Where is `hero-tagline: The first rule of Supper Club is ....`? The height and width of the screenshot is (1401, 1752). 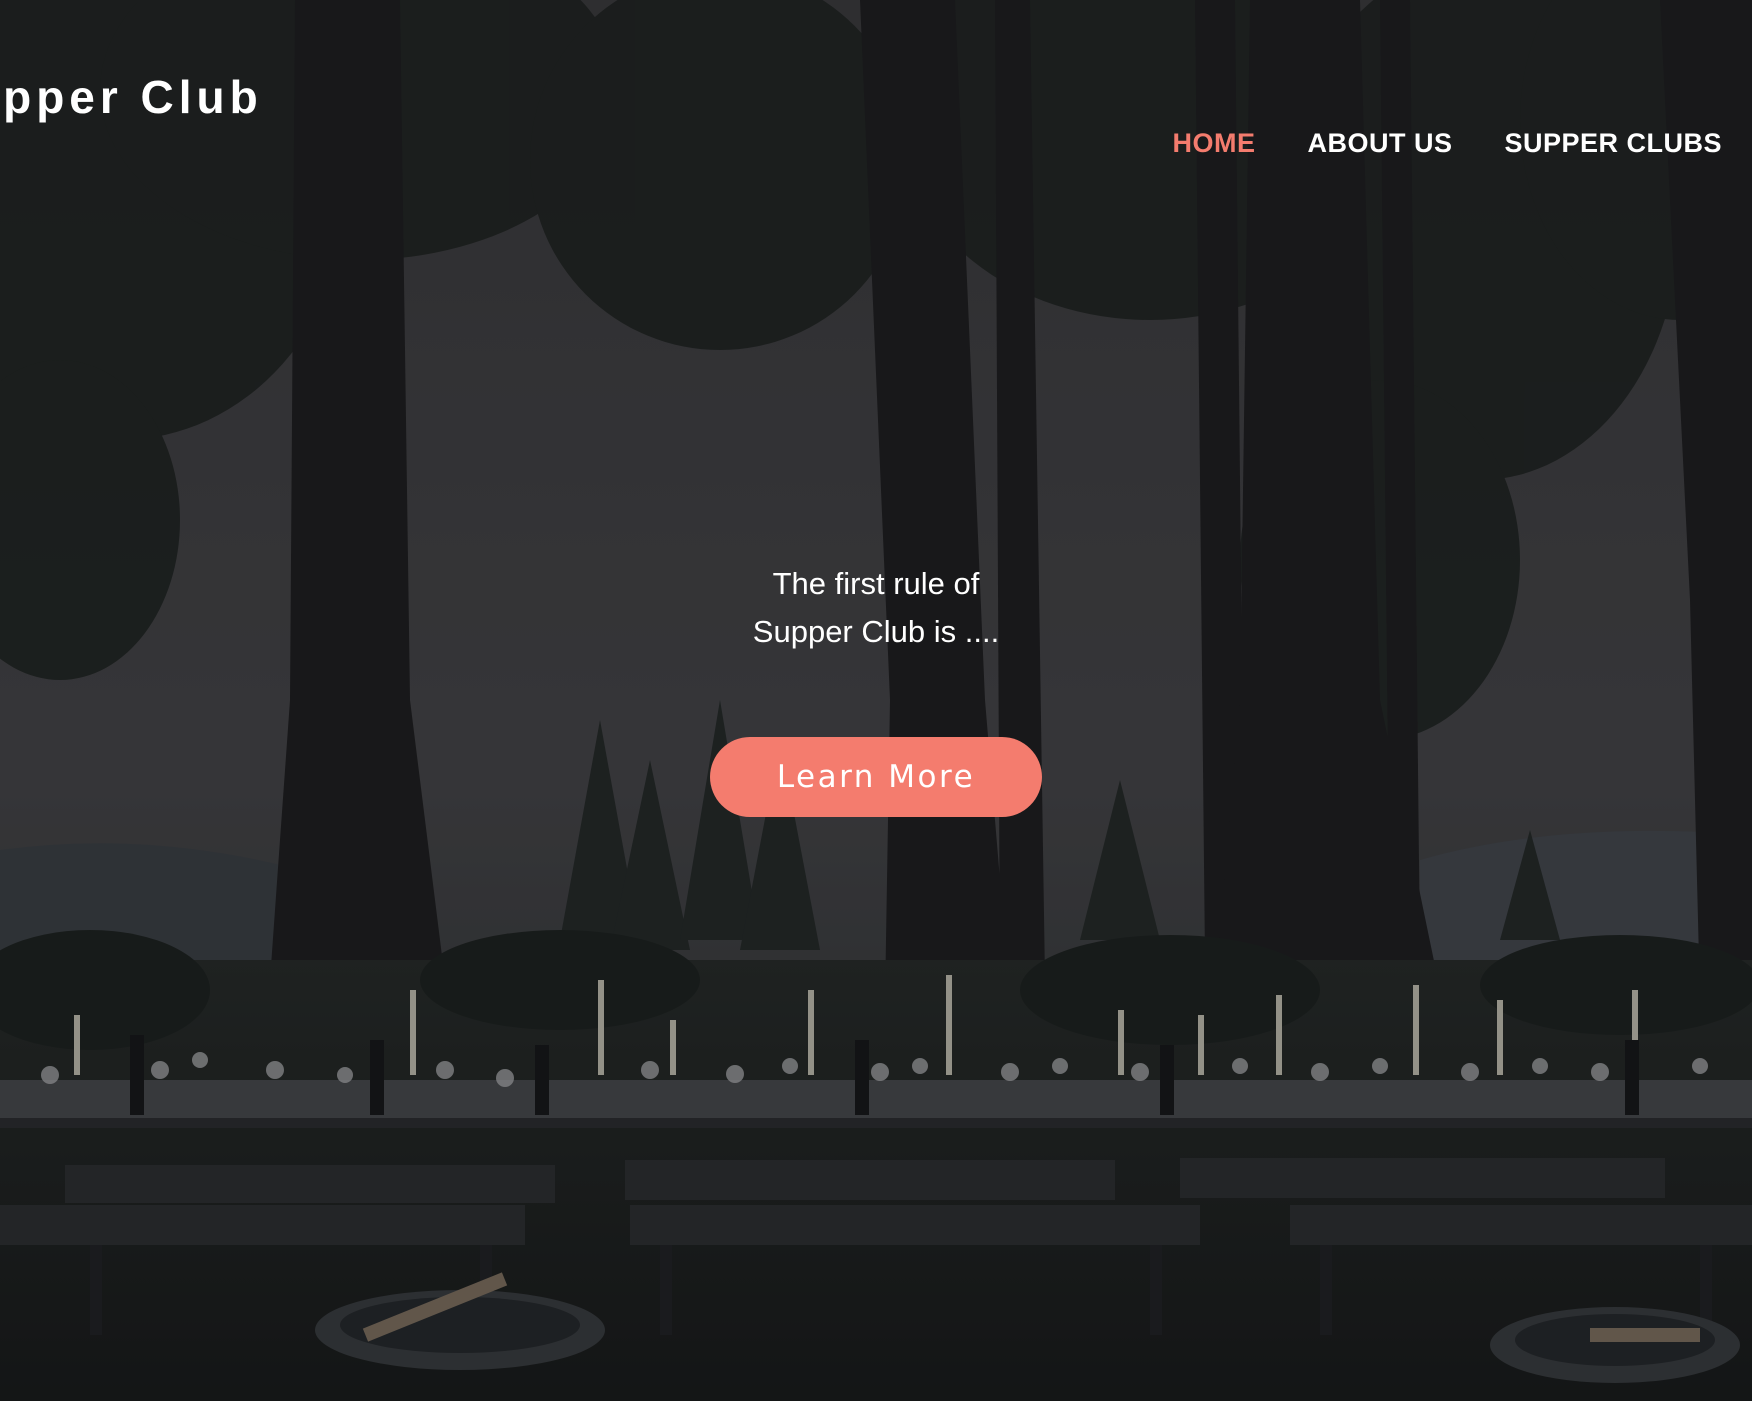 hero-tagline: The first rule of Supper Club is .... is located at coordinates (876, 608).